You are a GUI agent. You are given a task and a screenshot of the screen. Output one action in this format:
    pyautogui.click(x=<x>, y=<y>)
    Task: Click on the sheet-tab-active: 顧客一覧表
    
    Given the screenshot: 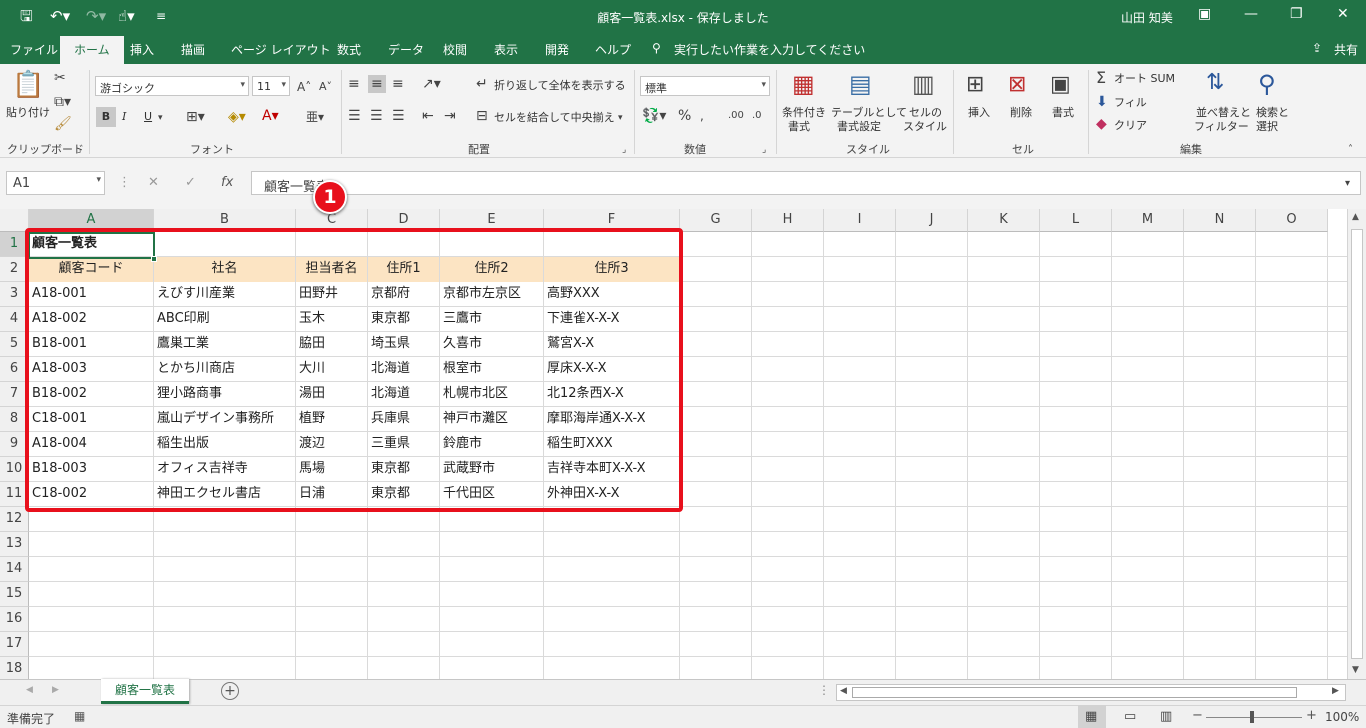 What is the action you would take?
    pyautogui.click(x=145, y=691)
    